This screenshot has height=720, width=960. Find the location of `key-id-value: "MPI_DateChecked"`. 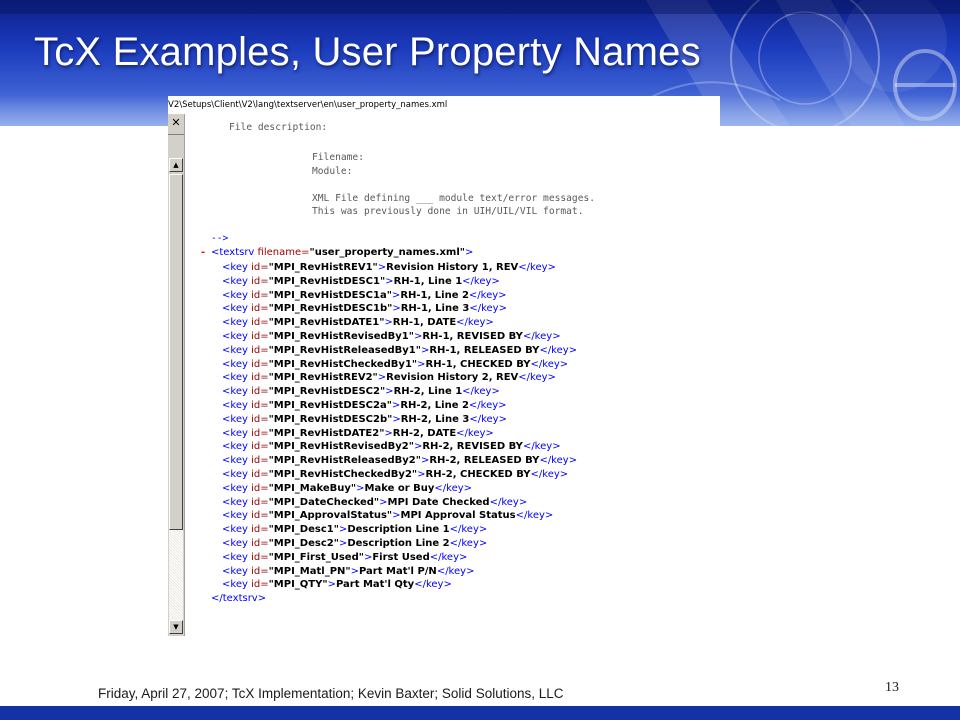

key-id-value: "MPI_DateChecked" is located at coordinates (324, 502).